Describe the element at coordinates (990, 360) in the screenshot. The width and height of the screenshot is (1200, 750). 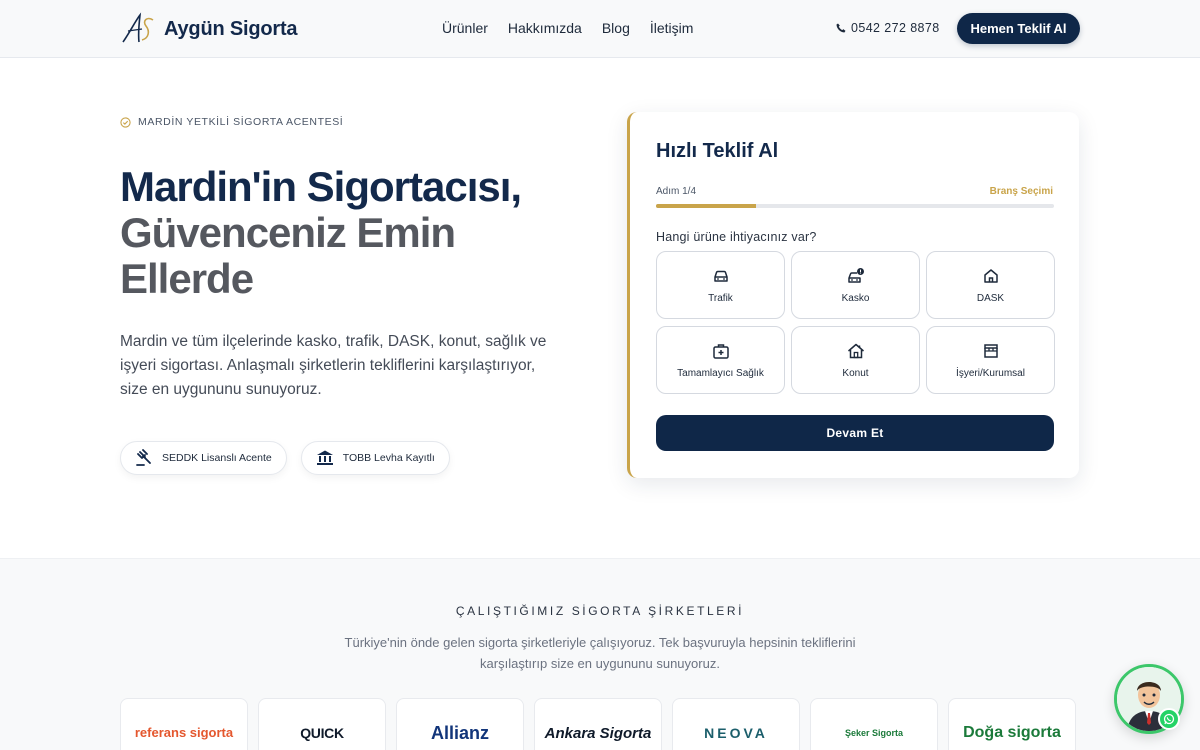
I see `option-business: İşyeri/Kurumsal` at that location.